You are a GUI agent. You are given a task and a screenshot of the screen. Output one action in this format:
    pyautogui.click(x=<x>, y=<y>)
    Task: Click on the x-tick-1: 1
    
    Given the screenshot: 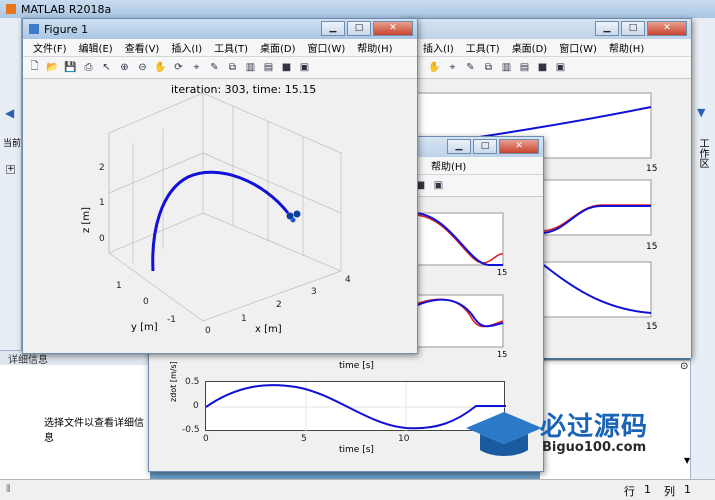 What is the action you would take?
    pyautogui.click(x=244, y=319)
    